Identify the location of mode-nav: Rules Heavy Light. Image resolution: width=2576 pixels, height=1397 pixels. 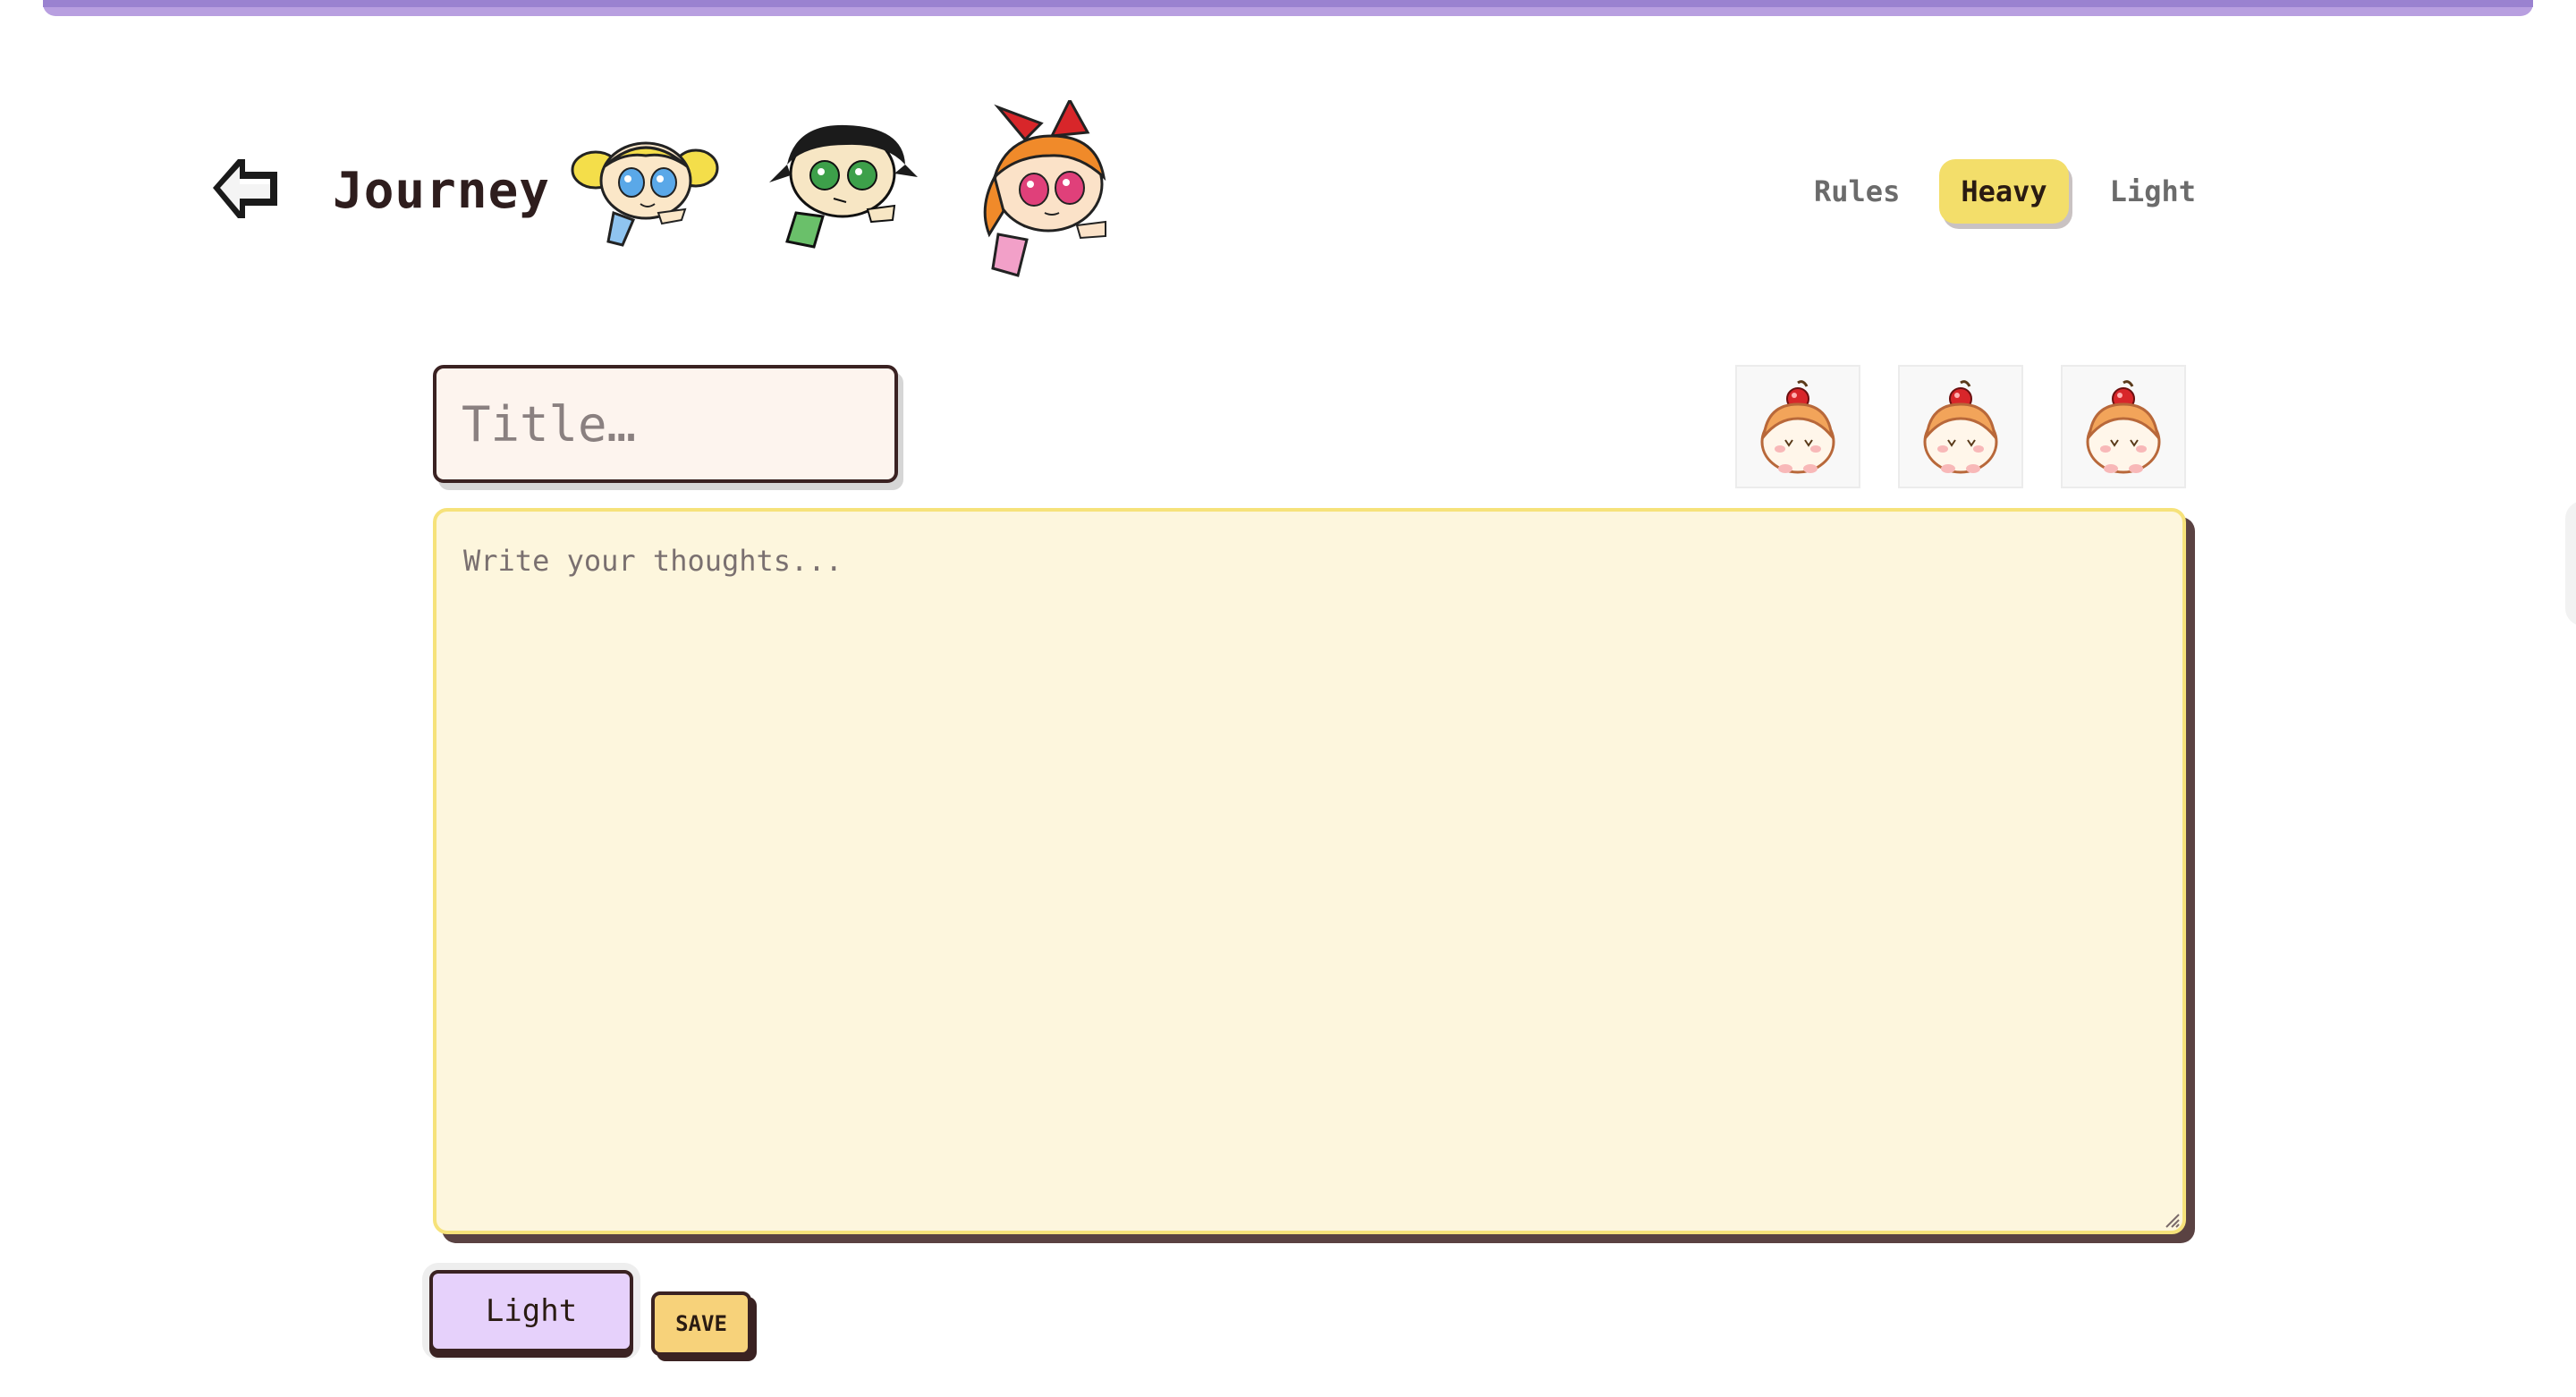
(2004, 191).